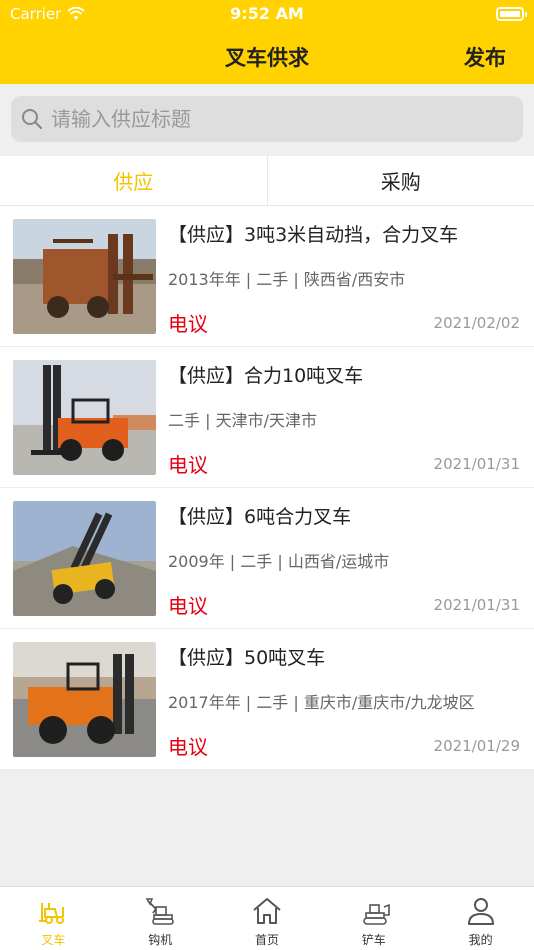 This screenshot has height=950, width=534. Describe the element at coordinates (511, 14) in the screenshot. I see `battery-icon` at that location.